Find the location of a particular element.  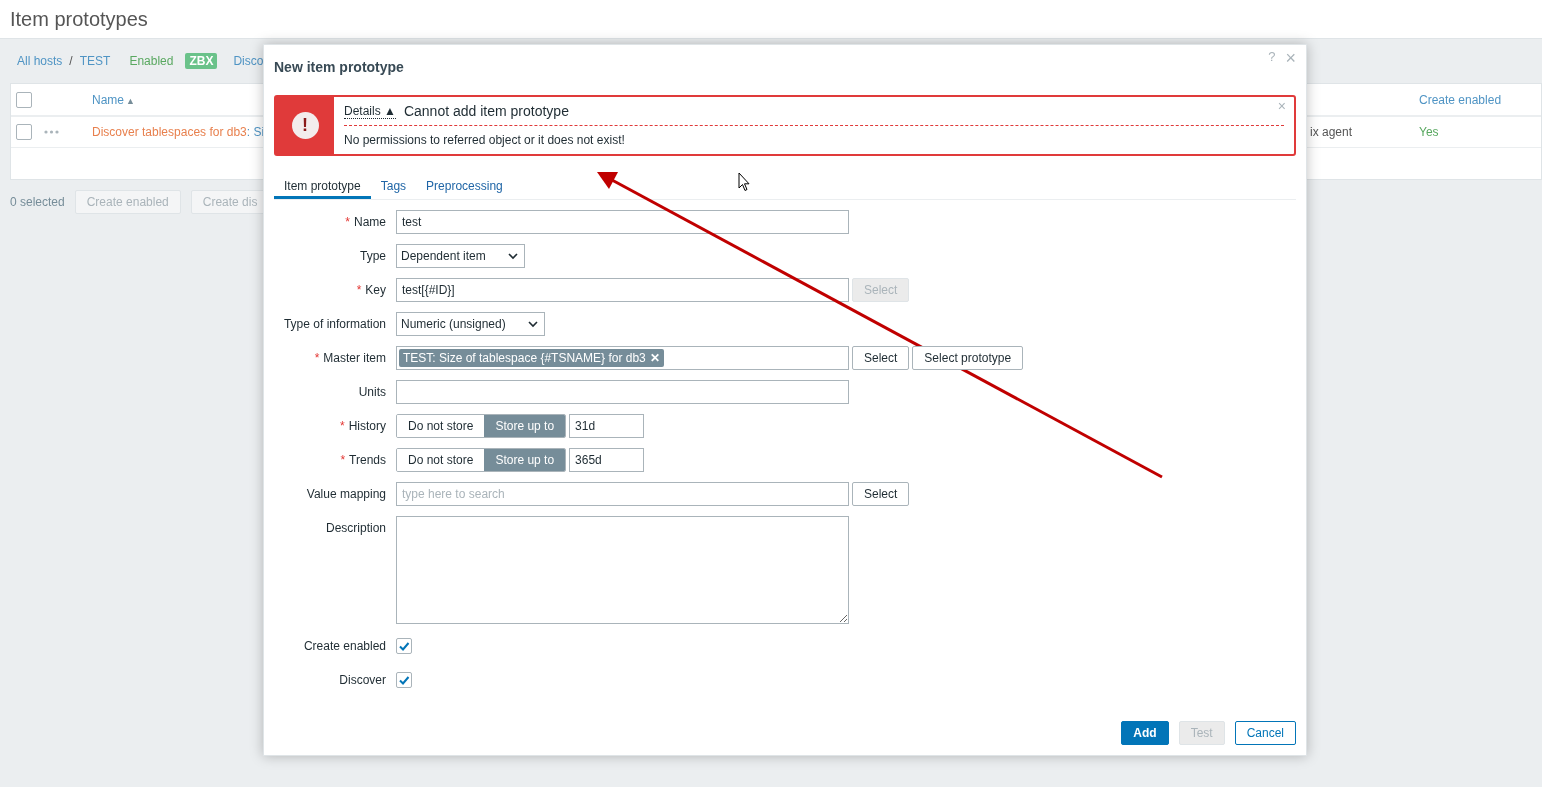

tab: Item prototype is located at coordinates (322, 185).